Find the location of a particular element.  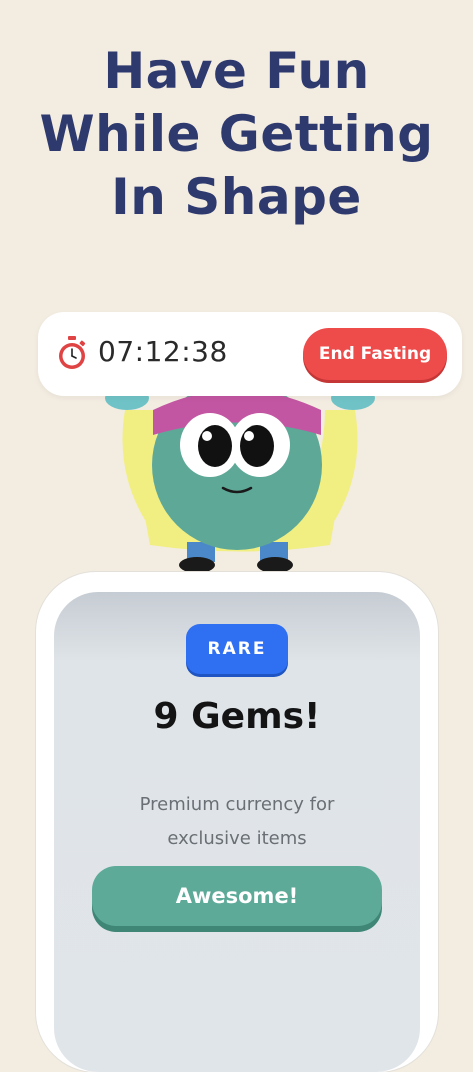

reward-description: Premium currency for exclusive items is located at coordinates (237, 822).